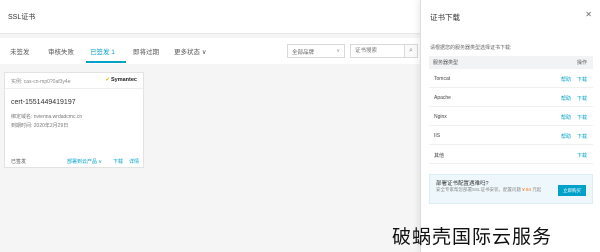 This screenshot has height=252, width=600. I want to click on bound-domain: 绑定域名: nvienna.wrdadcmc.cn, so click(47, 117).